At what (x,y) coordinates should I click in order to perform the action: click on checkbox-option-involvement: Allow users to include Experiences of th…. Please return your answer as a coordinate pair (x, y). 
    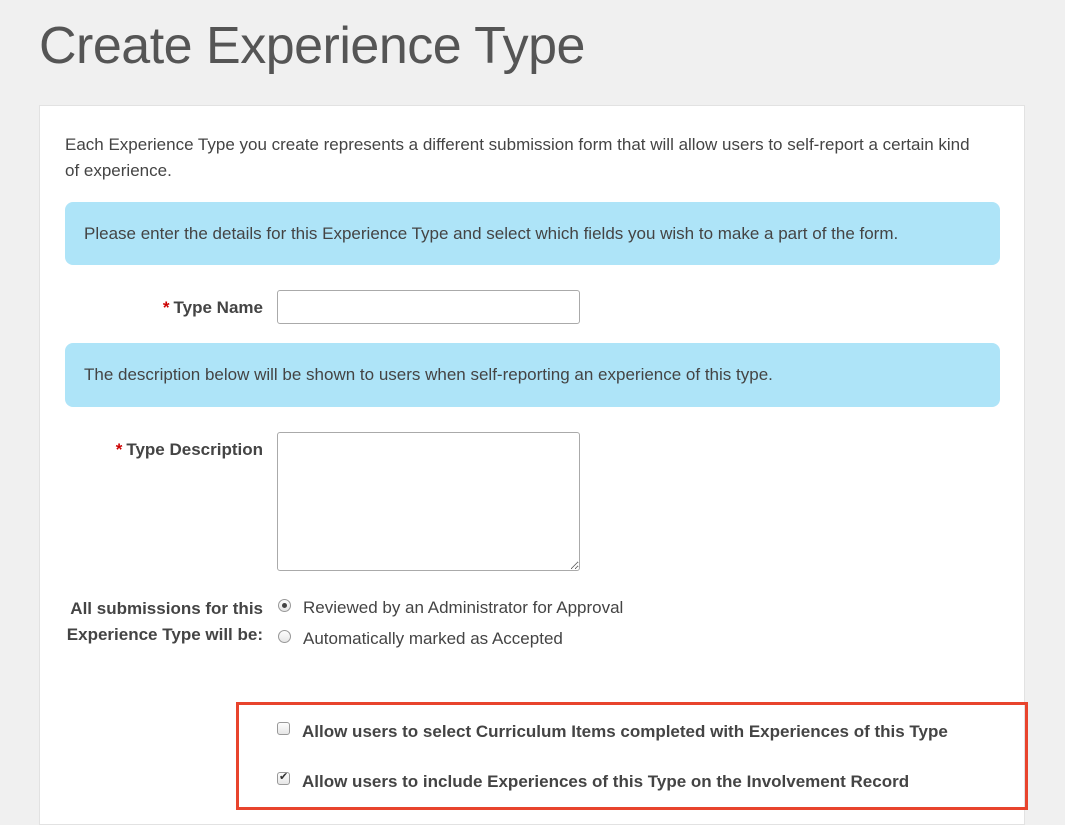
    Looking at the image, I should click on (593, 781).